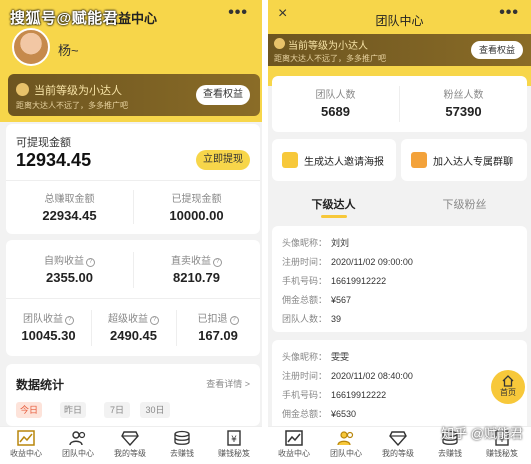  Describe the element at coordinates (117, 410) in the screenshot. I see `chip-7days: 7日` at that location.